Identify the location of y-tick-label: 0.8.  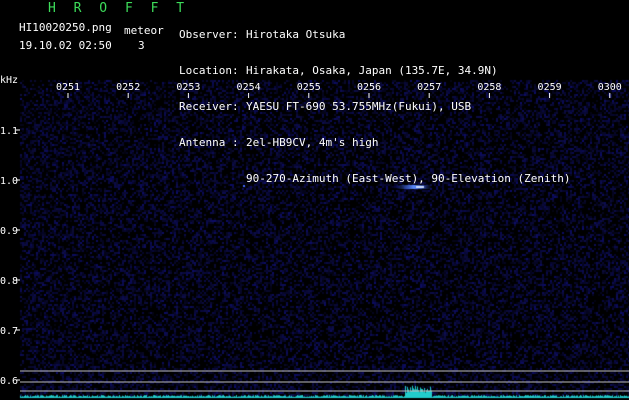
(9, 281).